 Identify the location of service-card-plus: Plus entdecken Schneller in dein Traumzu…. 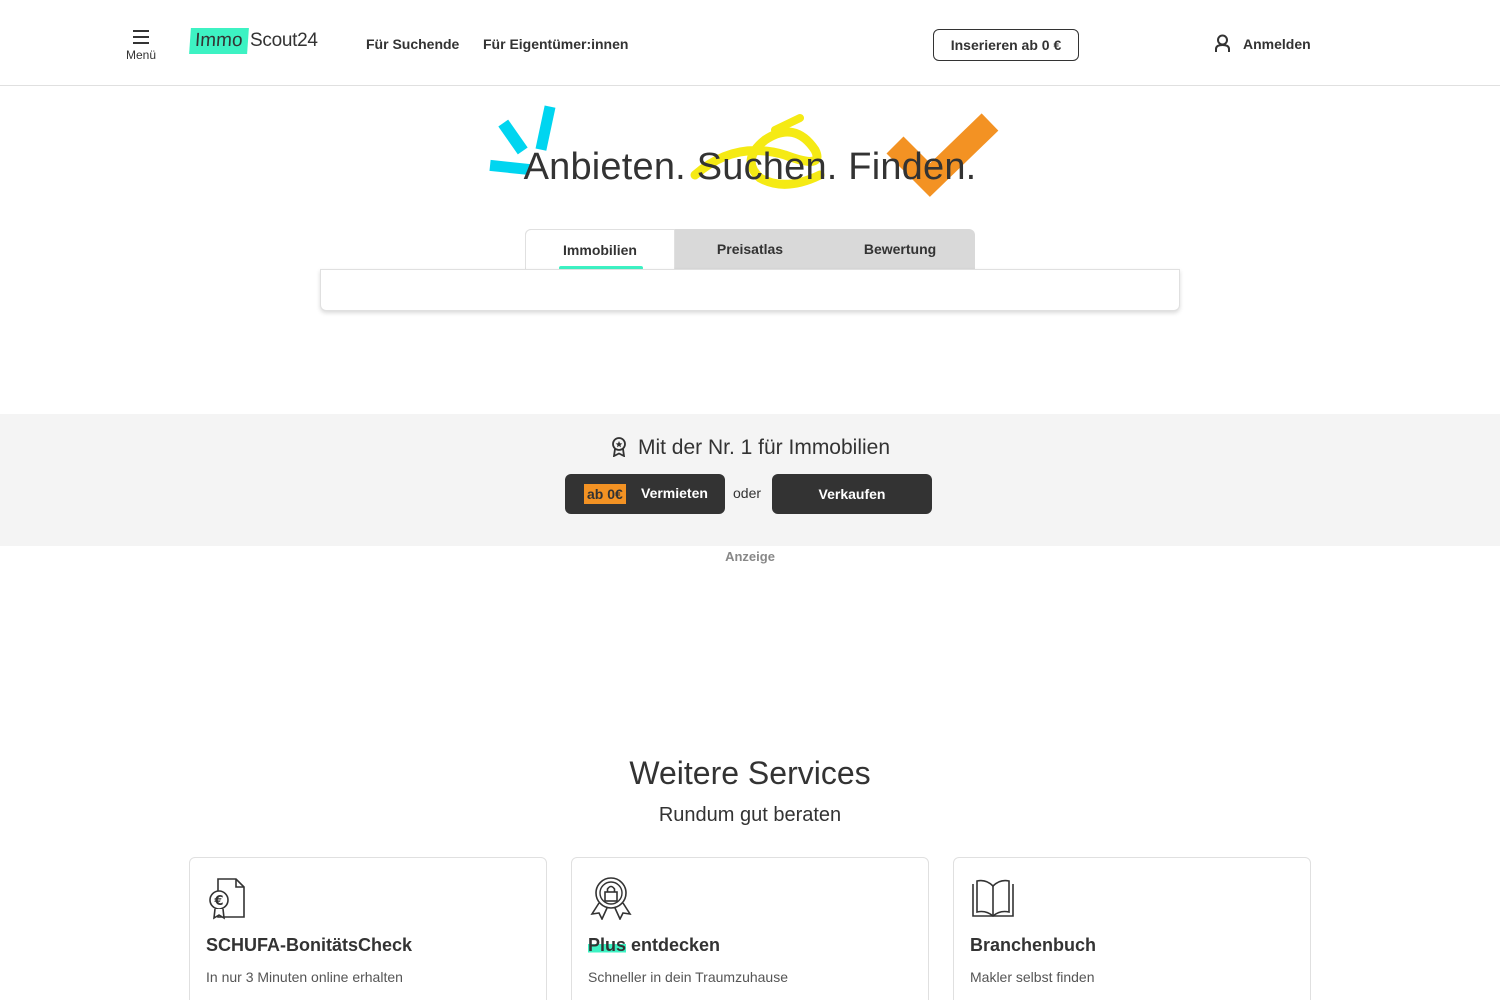
(750, 928).